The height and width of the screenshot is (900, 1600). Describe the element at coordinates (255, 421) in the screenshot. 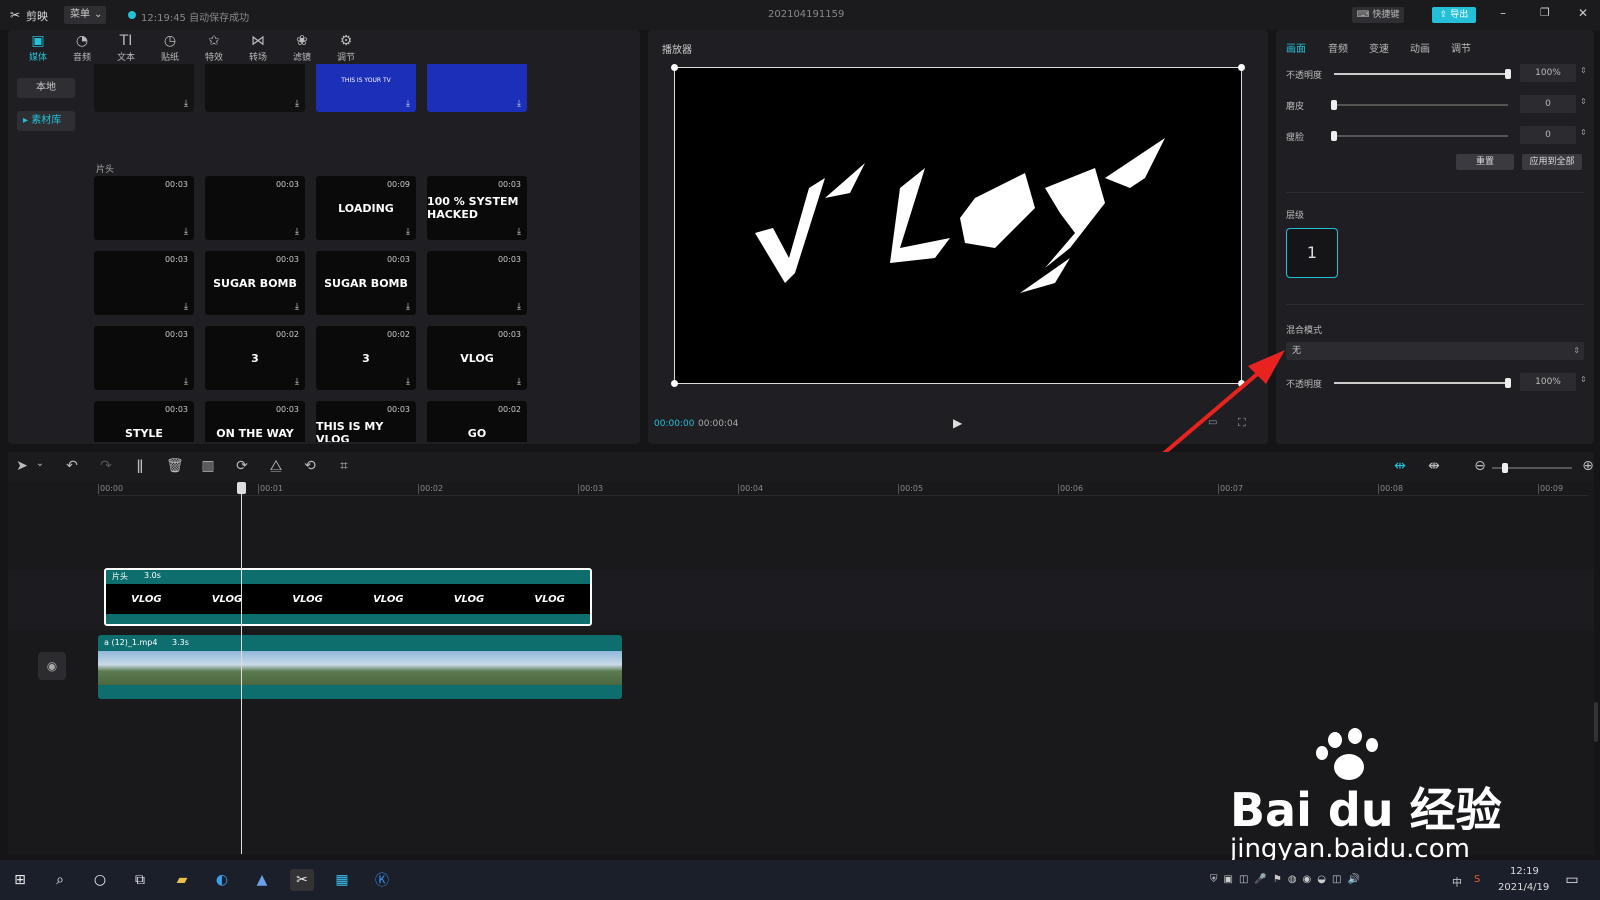

I see `media-thumb: ON THE WAY00:03⤓` at that location.